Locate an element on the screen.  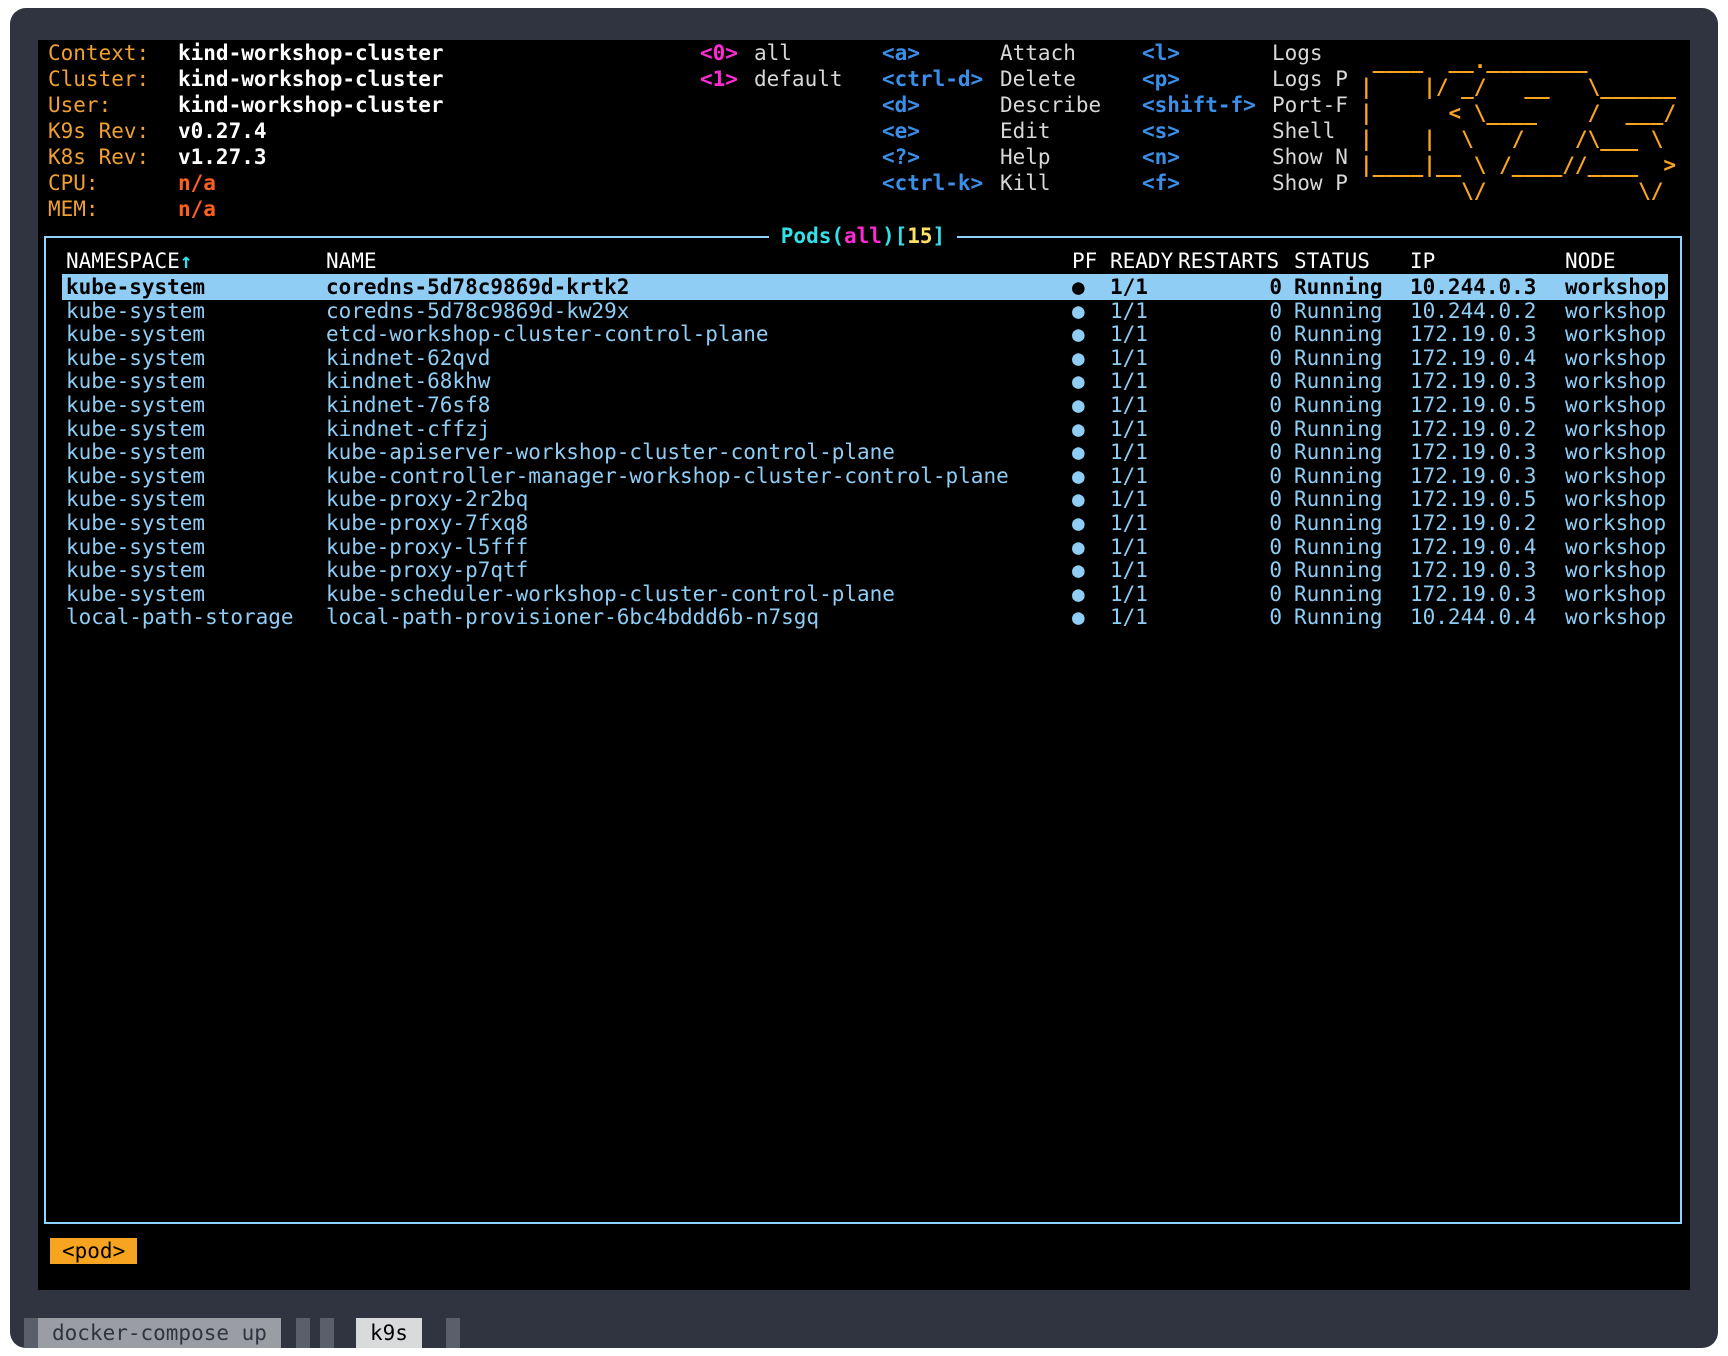
label-edit: Edit is located at coordinates (1025, 131).